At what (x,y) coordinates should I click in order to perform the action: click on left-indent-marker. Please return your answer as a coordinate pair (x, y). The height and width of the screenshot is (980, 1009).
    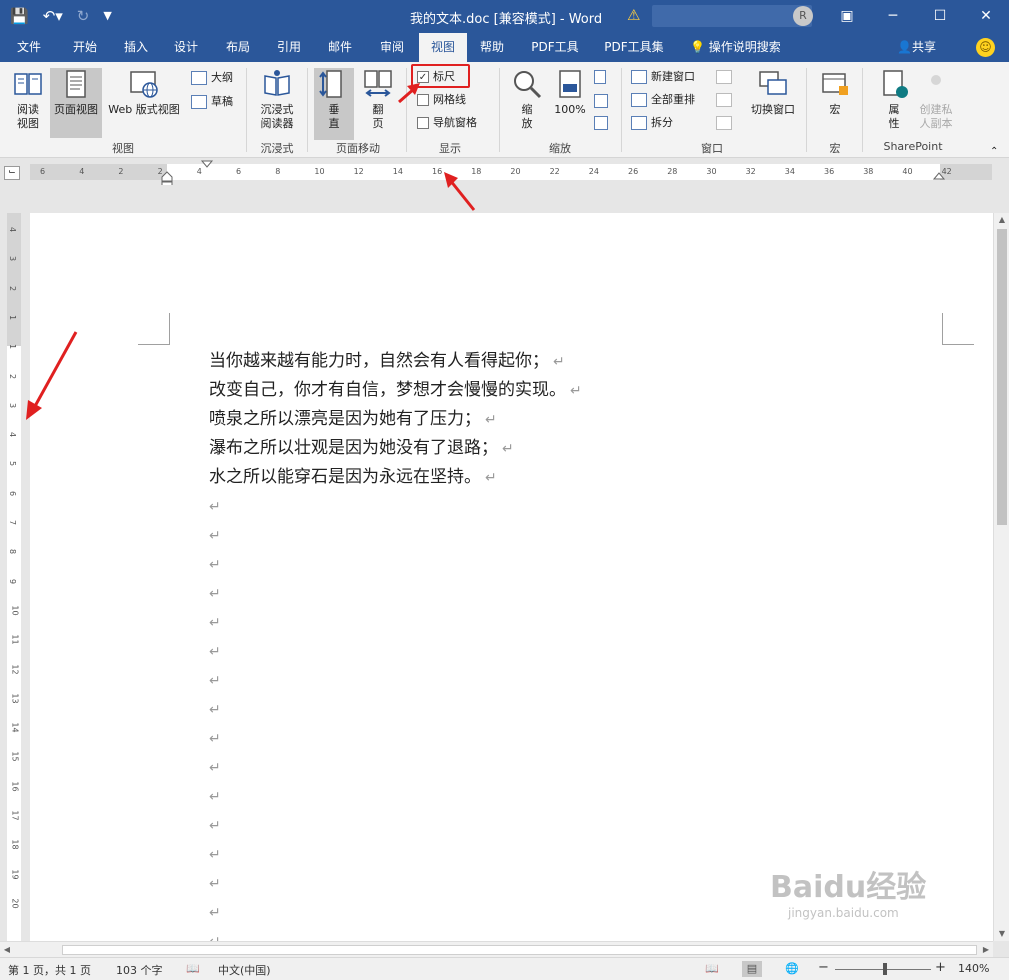
    Looking at the image, I should click on (167, 175).